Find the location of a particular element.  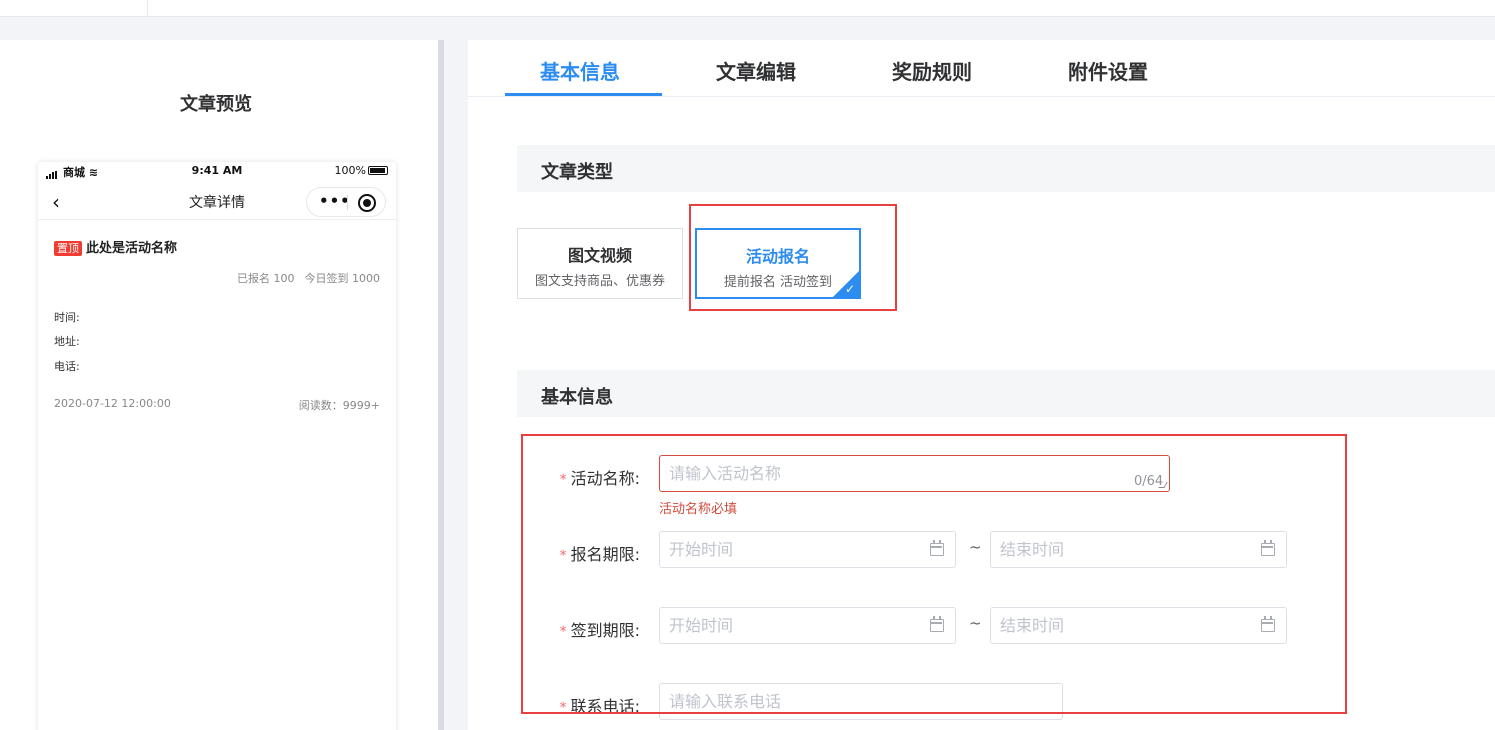

label-text: 报名期限: is located at coordinates (605, 554).